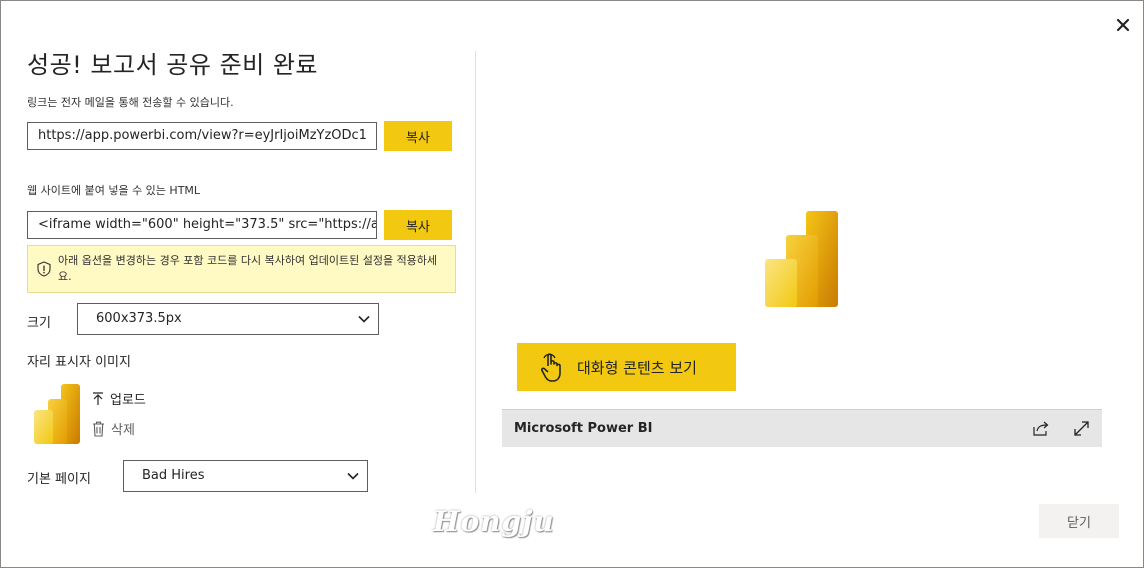  What do you see at coordinates (59, 479) in the screenshot?
I see `default-page-label: 기본 페이지` at bounding box center [59, 479].